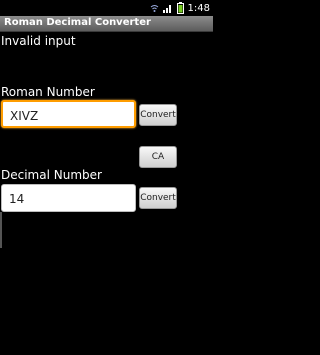 The height and width of the screenshot is (355, 320). I want to click on error-message: Invalid input, so click(38, 41).